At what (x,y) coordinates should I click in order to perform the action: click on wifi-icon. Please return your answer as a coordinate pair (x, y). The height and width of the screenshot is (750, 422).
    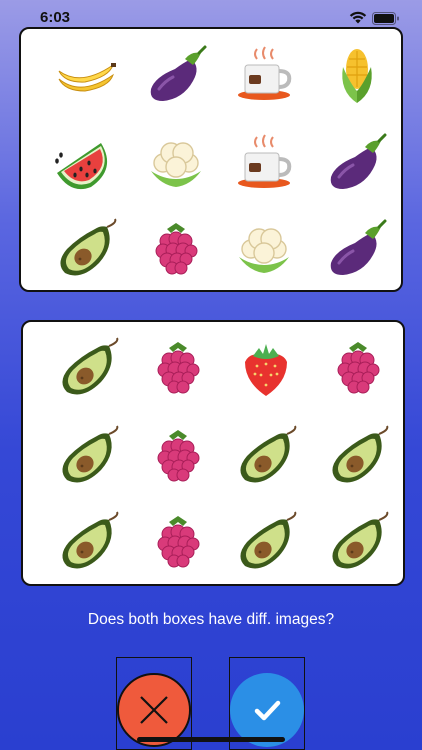
    Looking at the image, I should click on (358, 17).